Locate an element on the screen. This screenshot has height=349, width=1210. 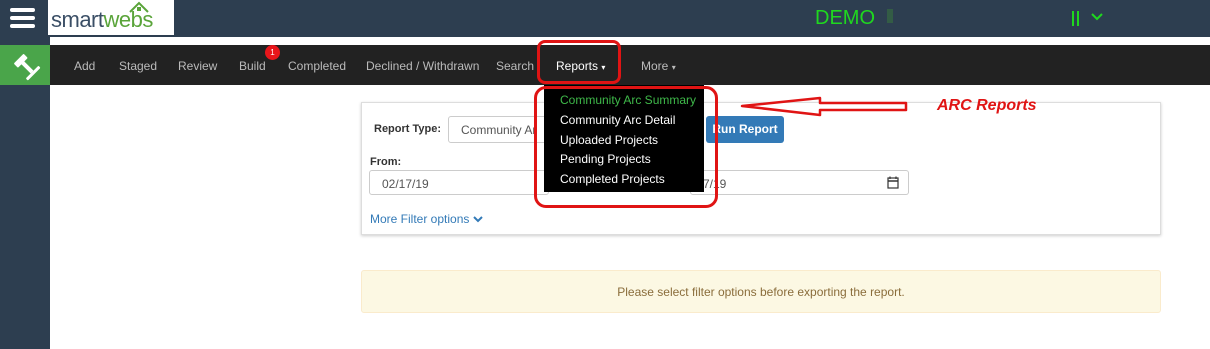
more-filter-options-link: More Filter options is located at coordinates (426, 219).